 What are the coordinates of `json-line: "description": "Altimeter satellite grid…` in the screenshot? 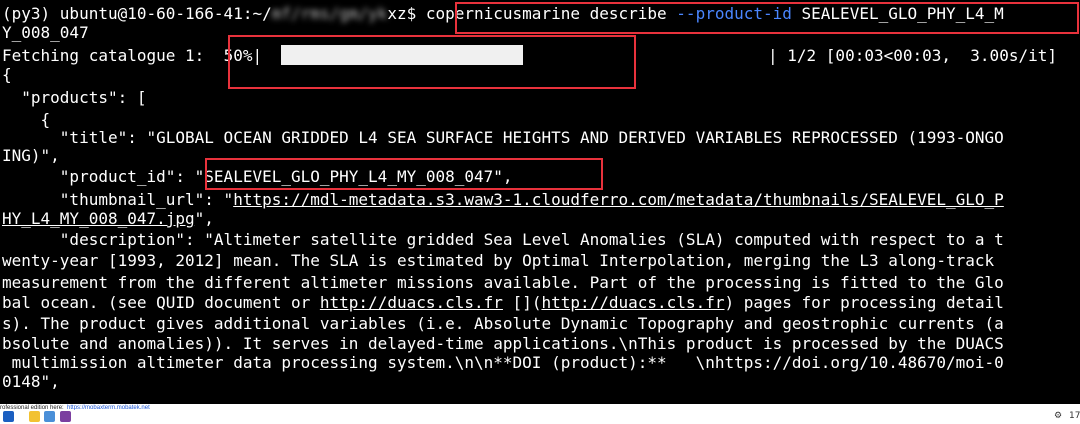 It's located at (503, 239).